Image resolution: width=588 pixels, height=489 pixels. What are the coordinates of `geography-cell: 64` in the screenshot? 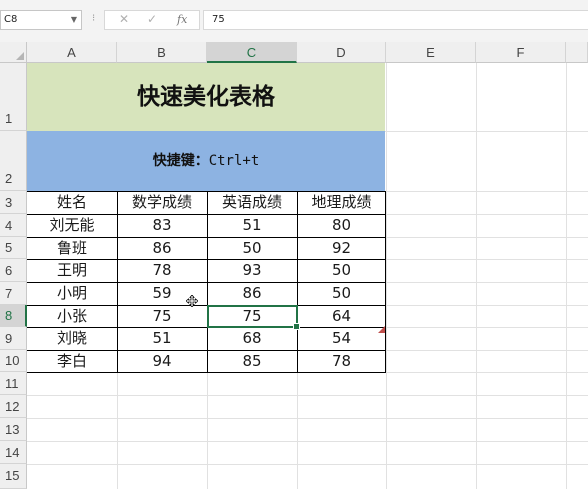 It's located at (341, 316).